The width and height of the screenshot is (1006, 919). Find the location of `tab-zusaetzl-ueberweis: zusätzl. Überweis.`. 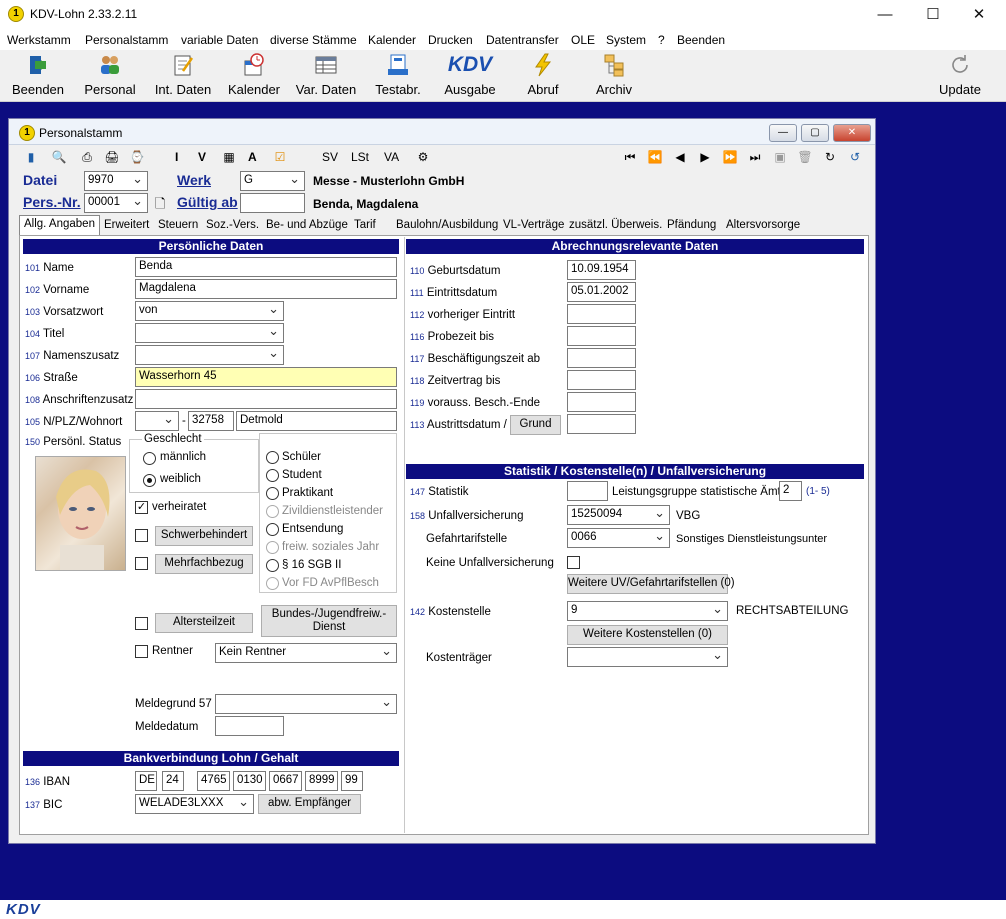

tab-zusaetzl-ueberweis: zusätzl. Überweis. is located at coordinates (615, 226).